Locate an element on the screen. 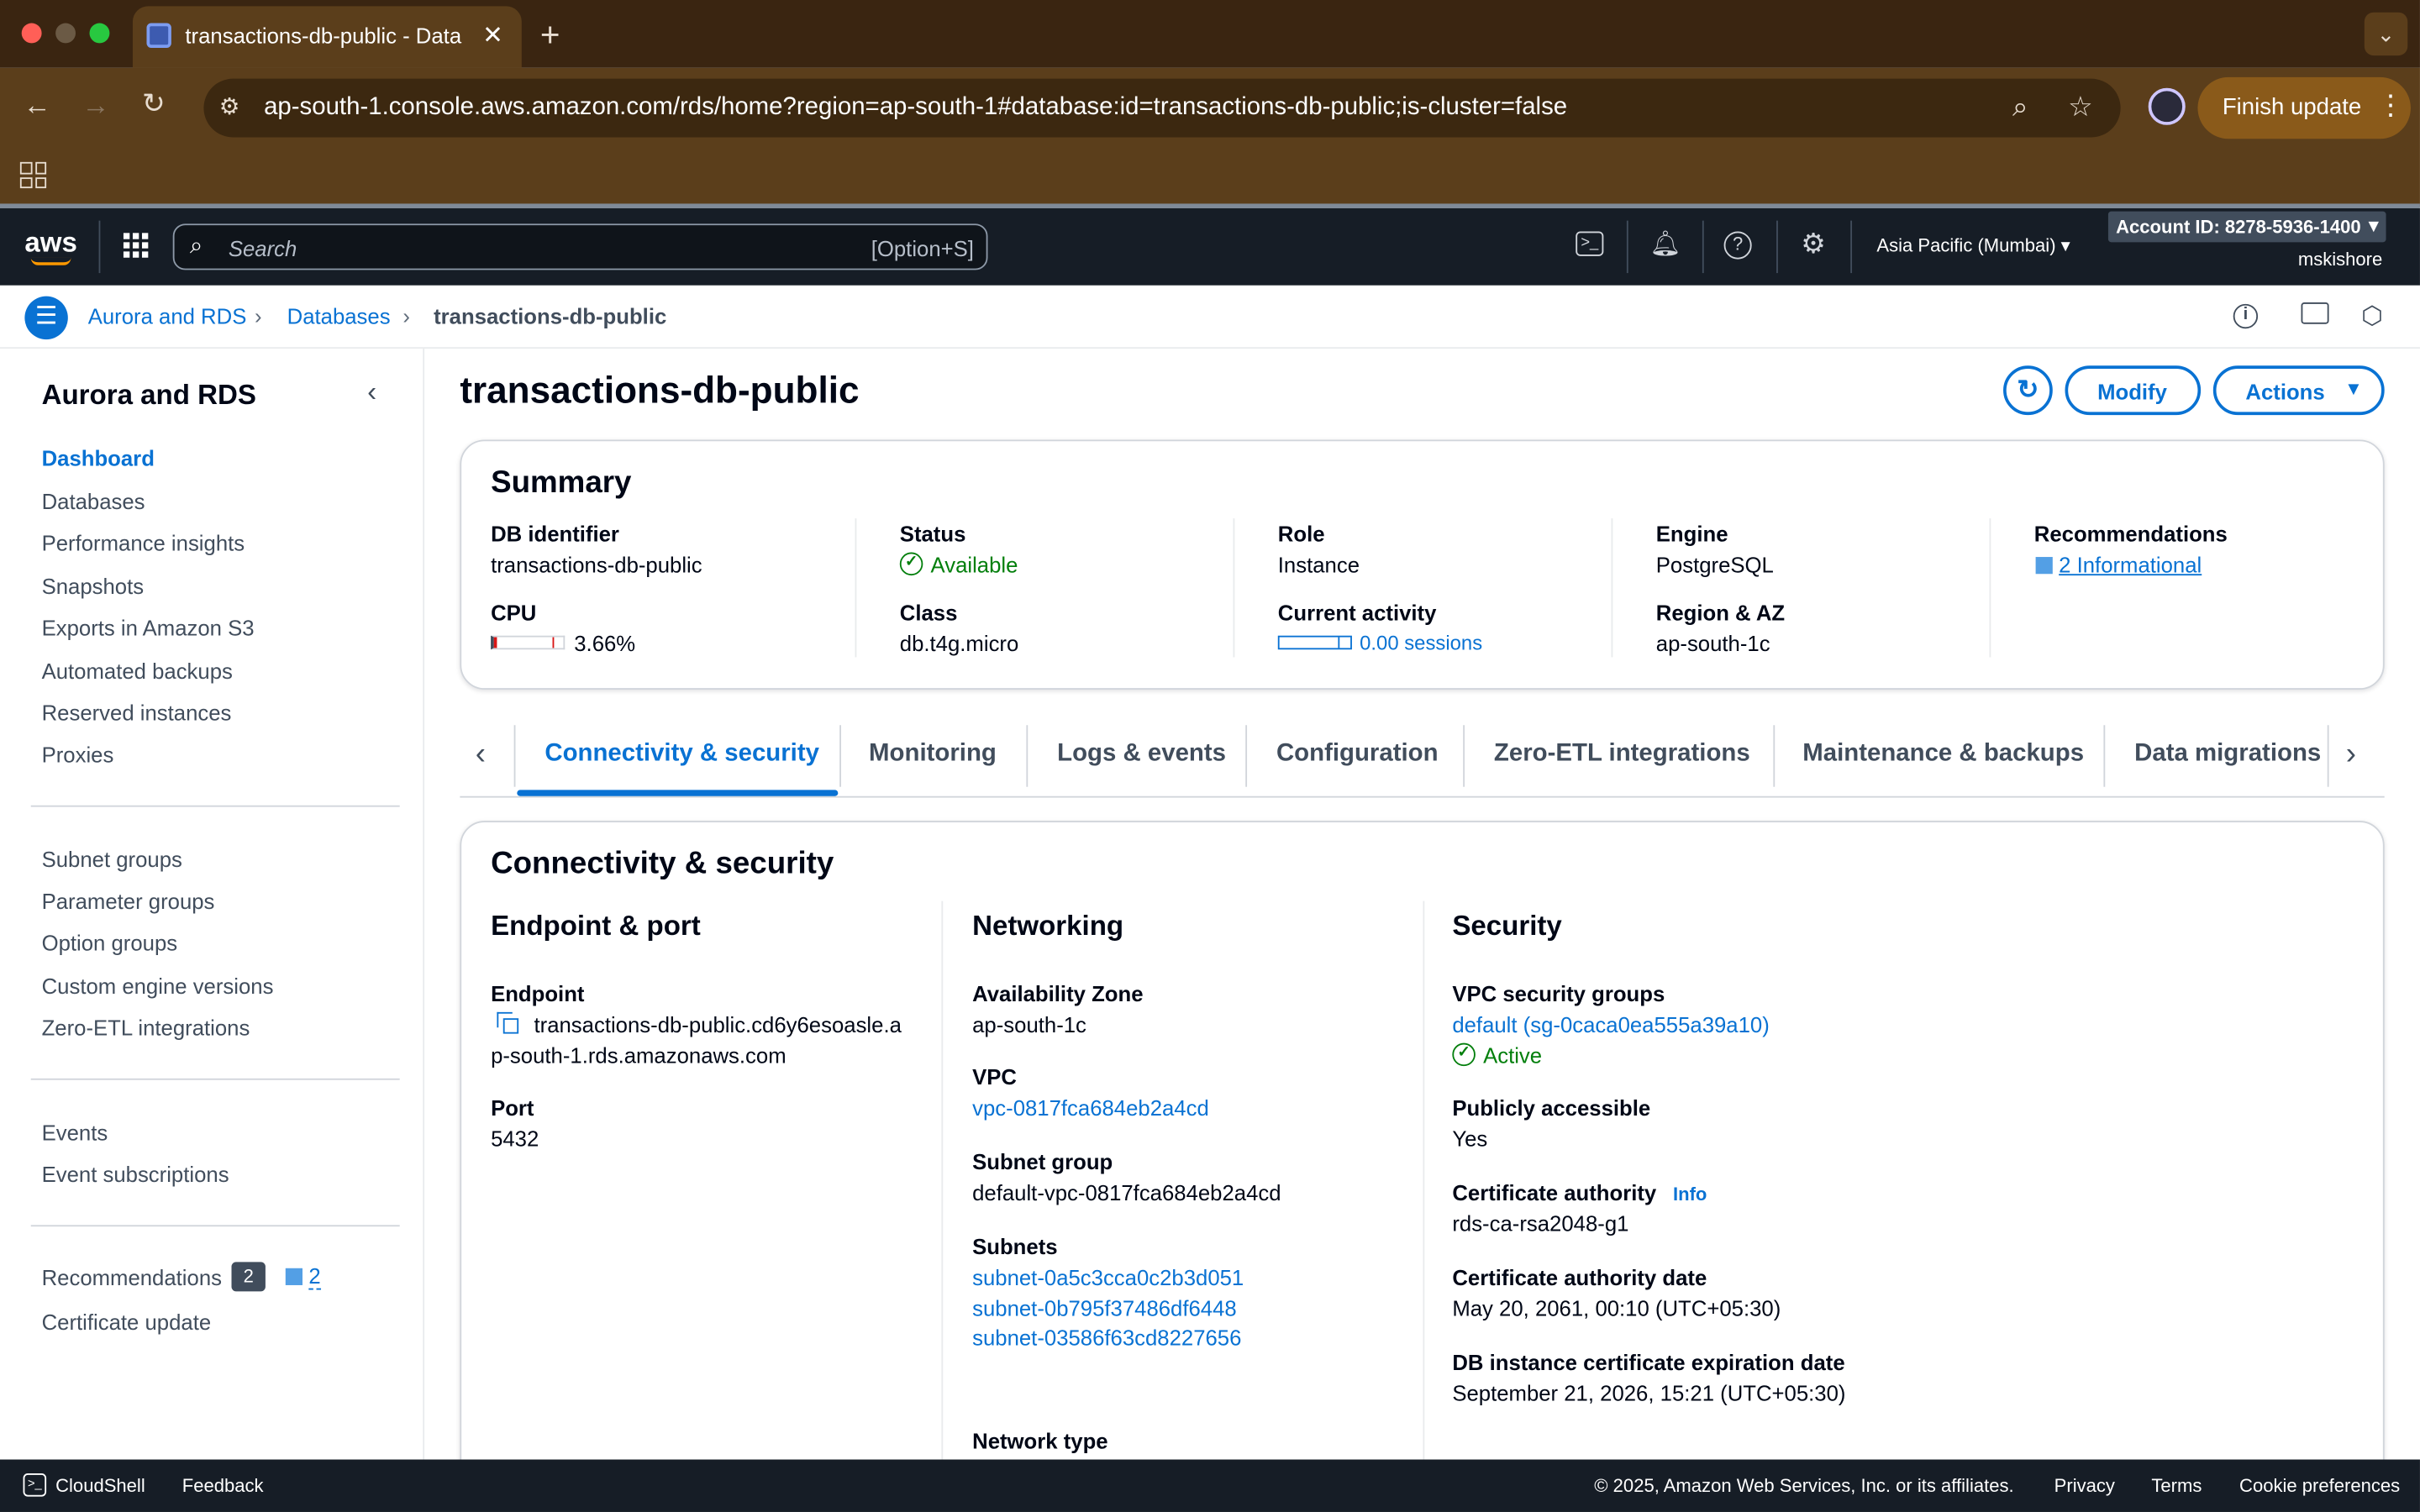  account-menu: Account ID: 8278-5936-1400 ▾ is located at coordinates (2246, 227).